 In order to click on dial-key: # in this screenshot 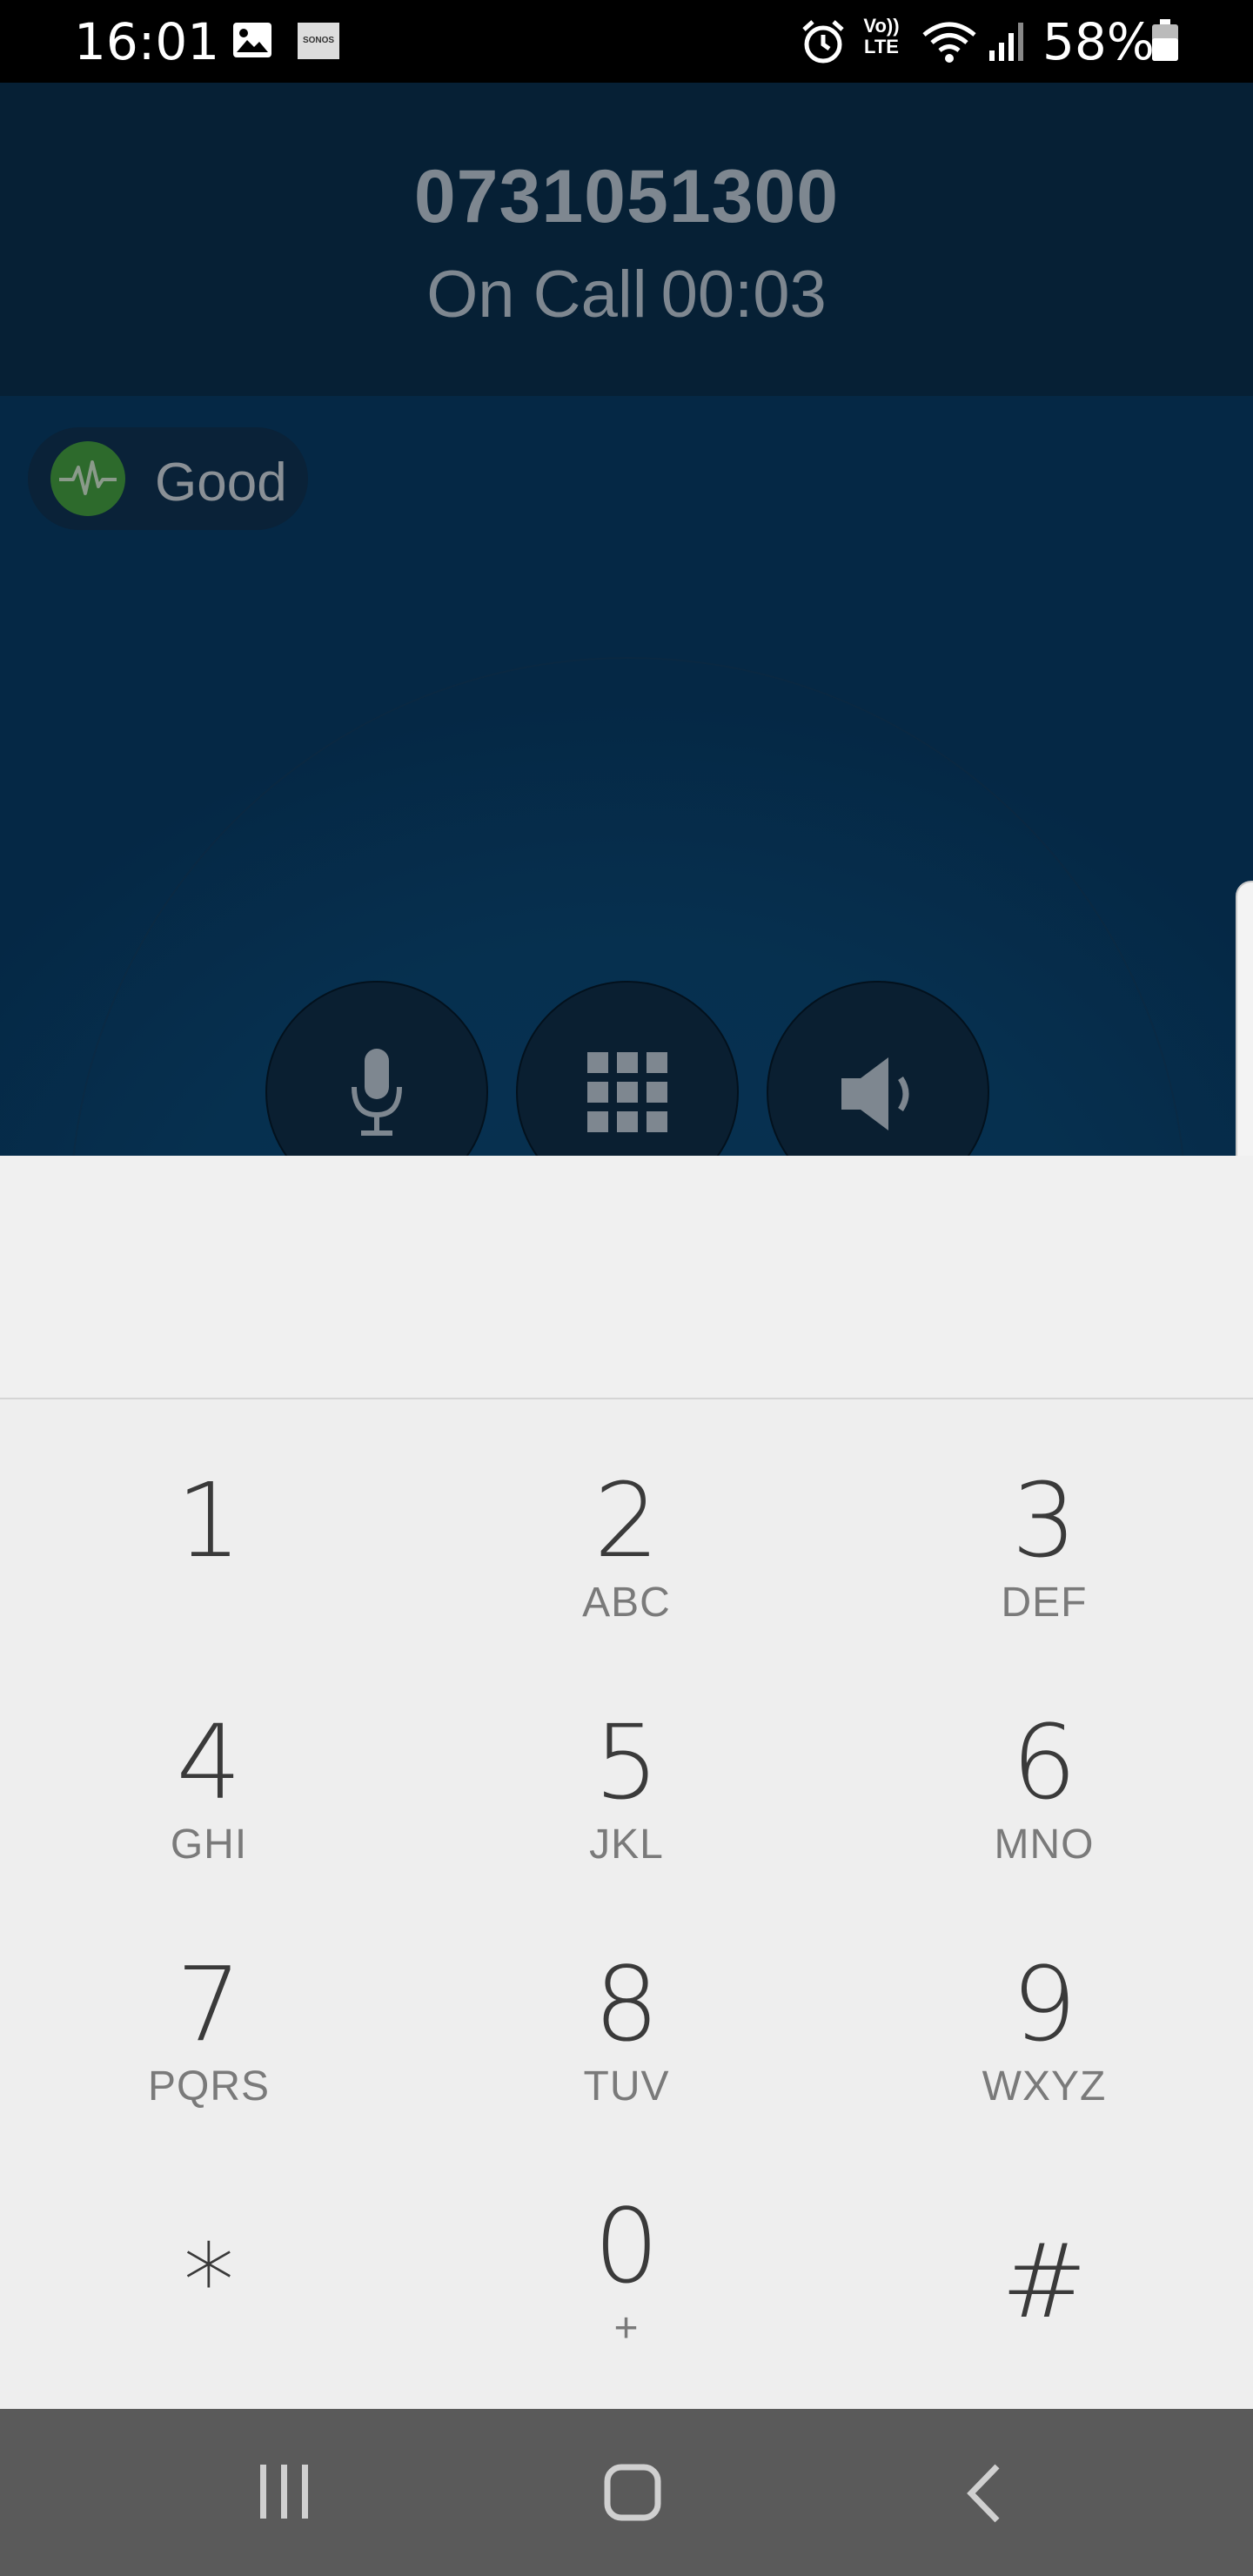, I will do `click(1044, 2246)`.